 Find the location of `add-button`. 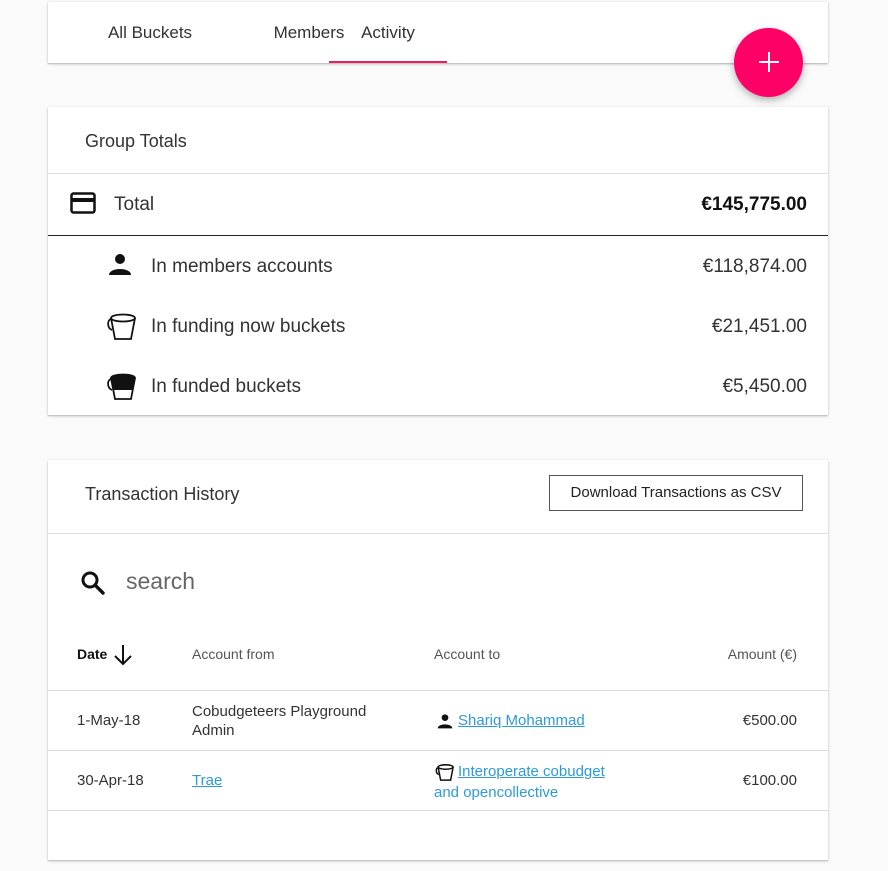

add-button is located at coordinates (768, 62).